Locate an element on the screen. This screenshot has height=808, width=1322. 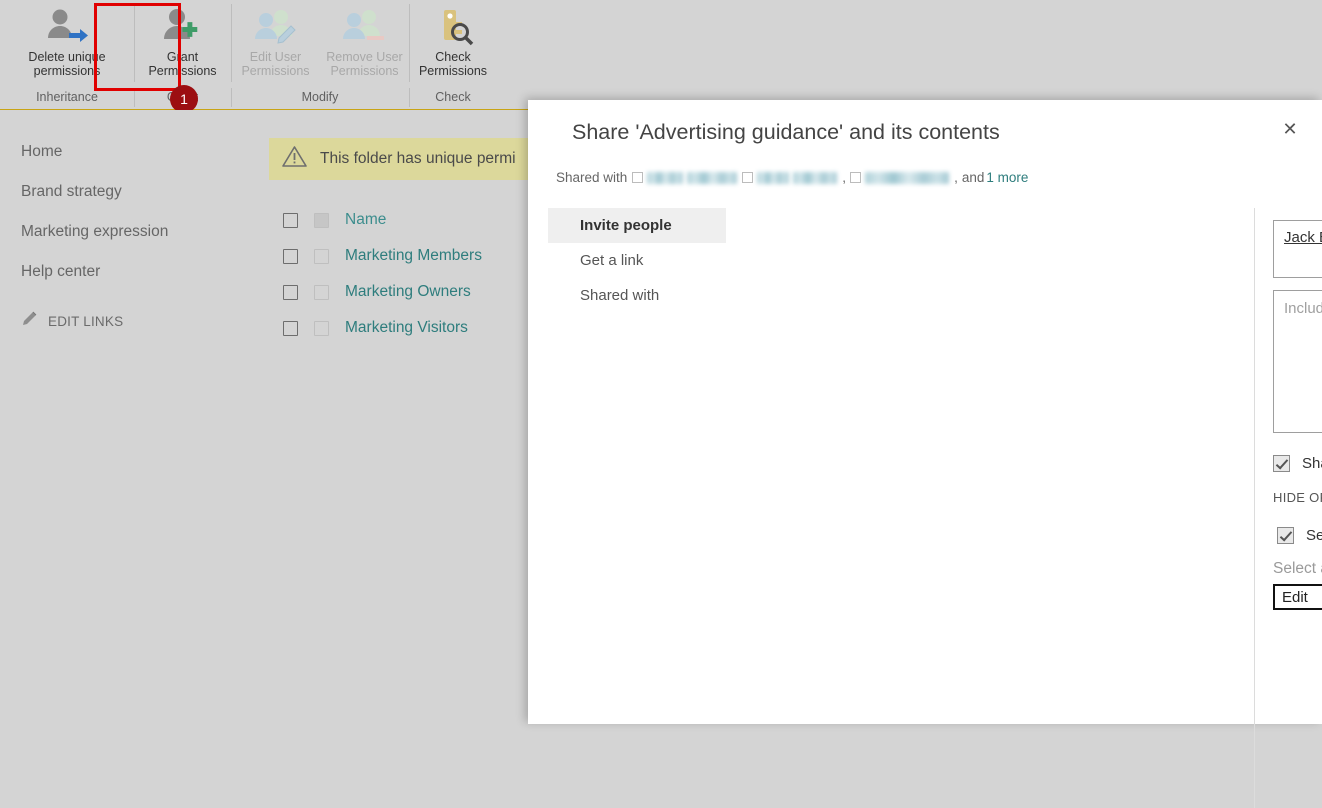
key-magnifier-icon is located at coordinates (453, 27).